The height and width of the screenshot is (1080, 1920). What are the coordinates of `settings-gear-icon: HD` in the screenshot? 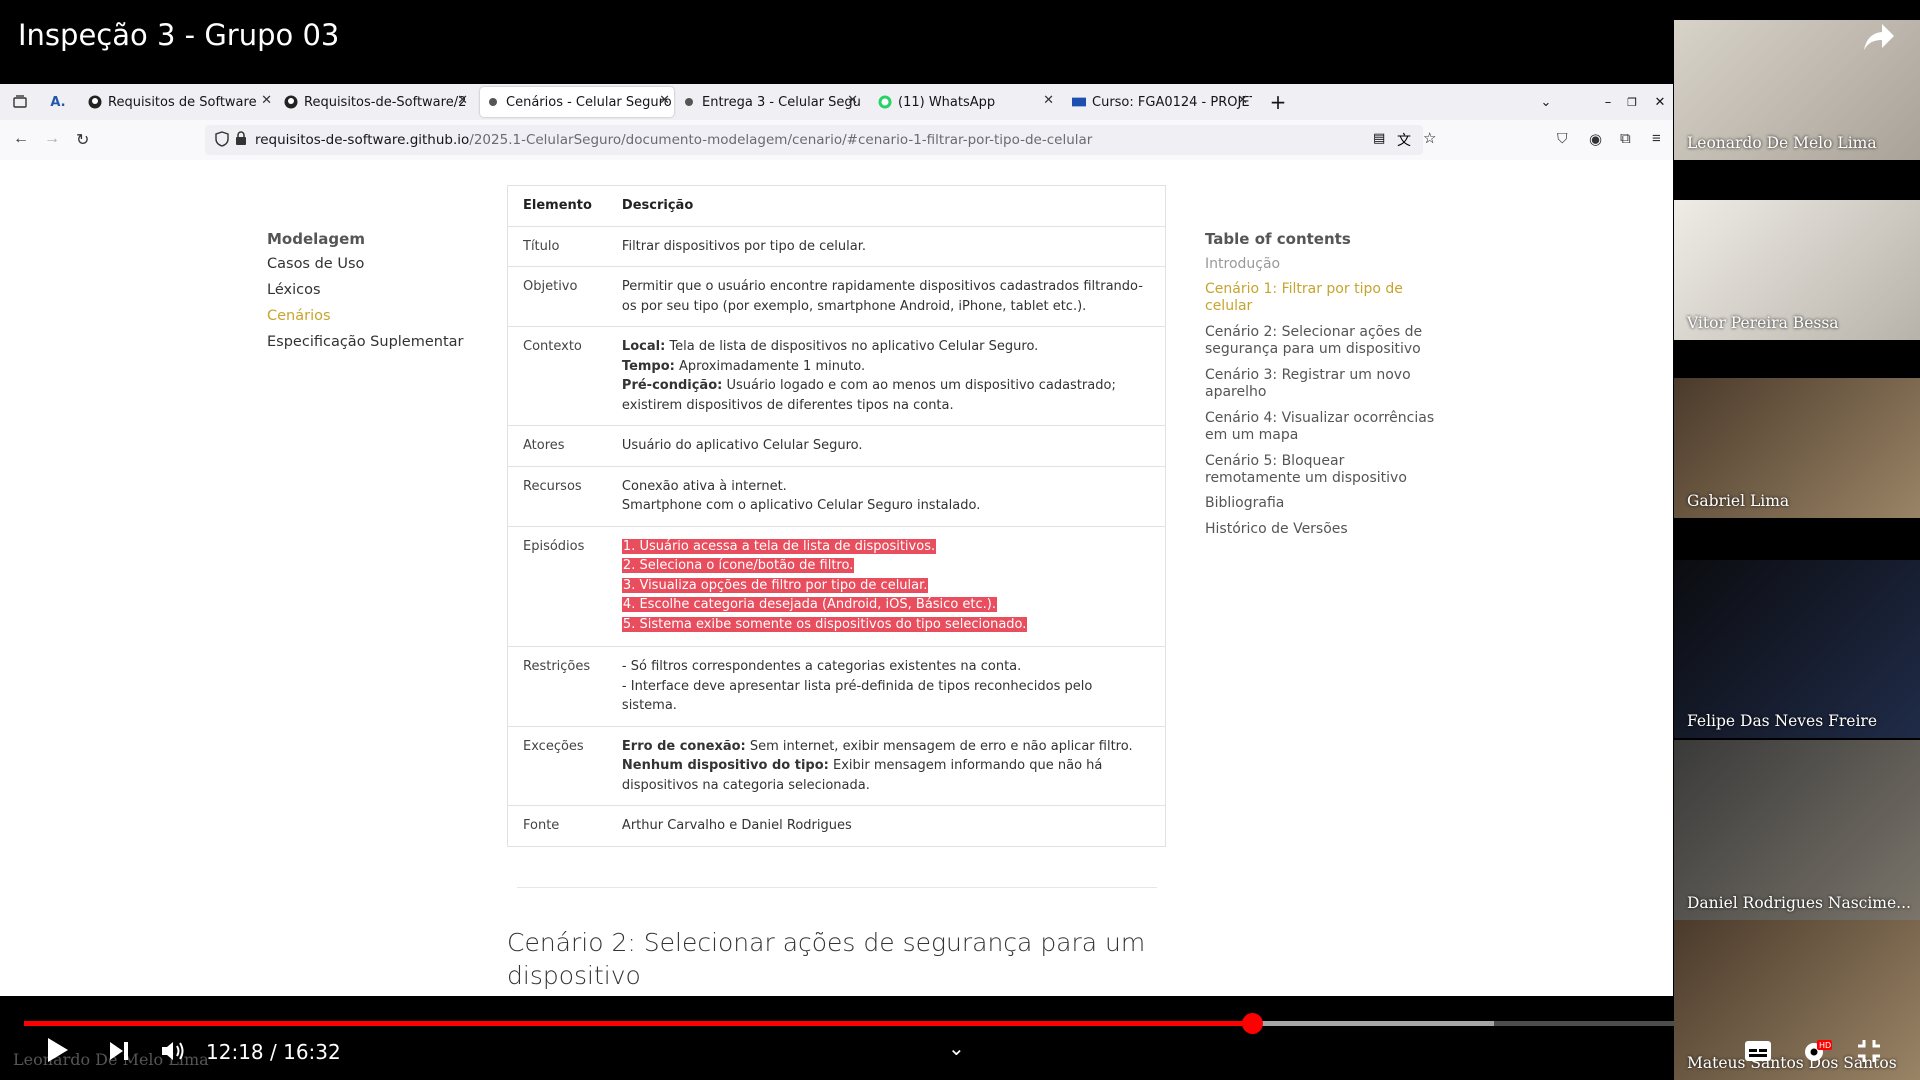 It's located at (1817, 1054).